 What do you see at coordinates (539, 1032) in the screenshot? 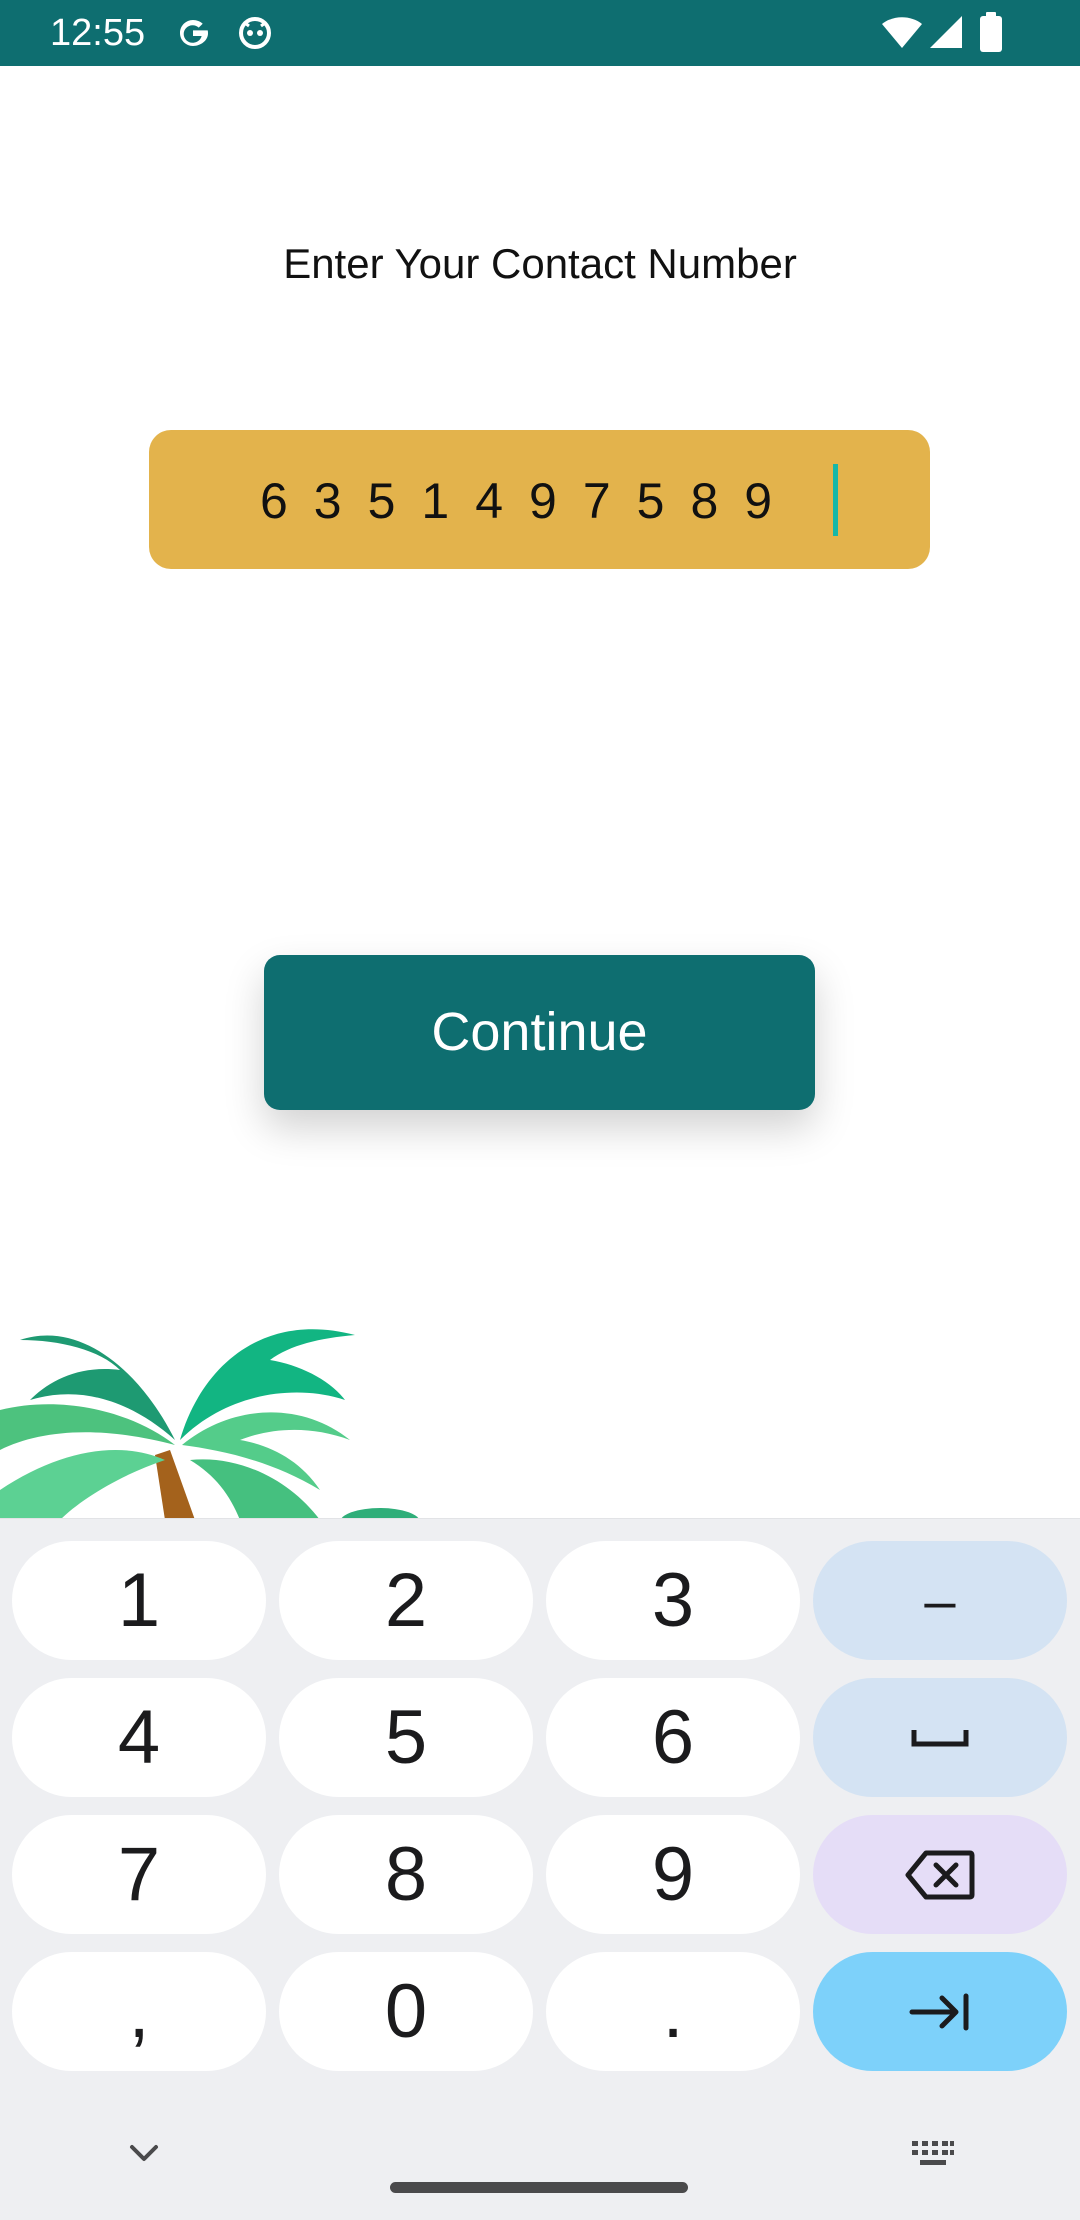
I see `continue-button: Continue` at bounding box center [539, 1032].